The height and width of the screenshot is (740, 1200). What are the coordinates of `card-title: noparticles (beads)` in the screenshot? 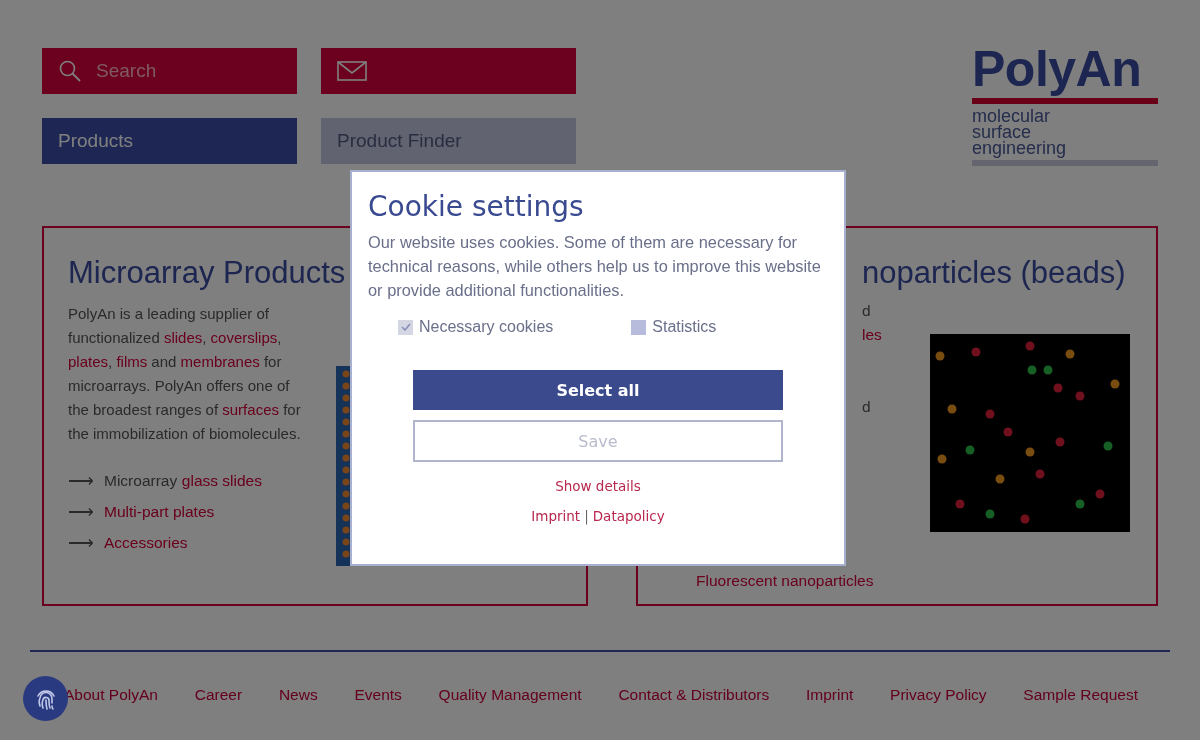 It's located at (994, 273).